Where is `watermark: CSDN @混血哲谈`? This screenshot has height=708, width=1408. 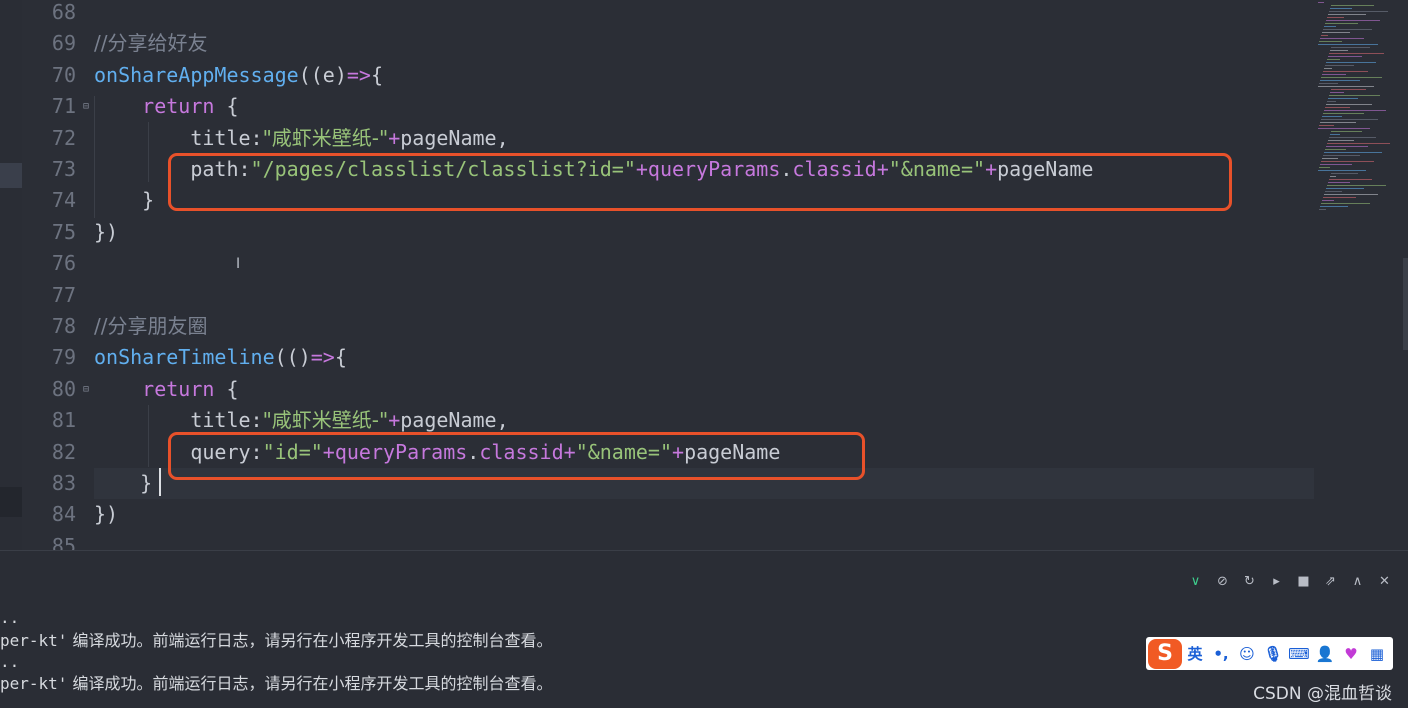 watermark: CSDN @混血哲谈 is located at coordinates (1322, 694).